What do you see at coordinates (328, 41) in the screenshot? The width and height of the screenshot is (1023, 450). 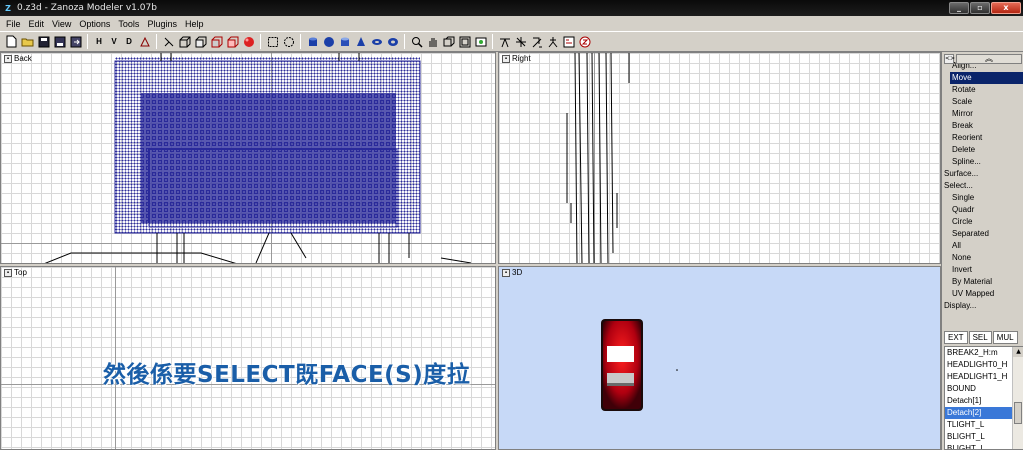 I see `sphere-icon` at bounding box center [328, 41].